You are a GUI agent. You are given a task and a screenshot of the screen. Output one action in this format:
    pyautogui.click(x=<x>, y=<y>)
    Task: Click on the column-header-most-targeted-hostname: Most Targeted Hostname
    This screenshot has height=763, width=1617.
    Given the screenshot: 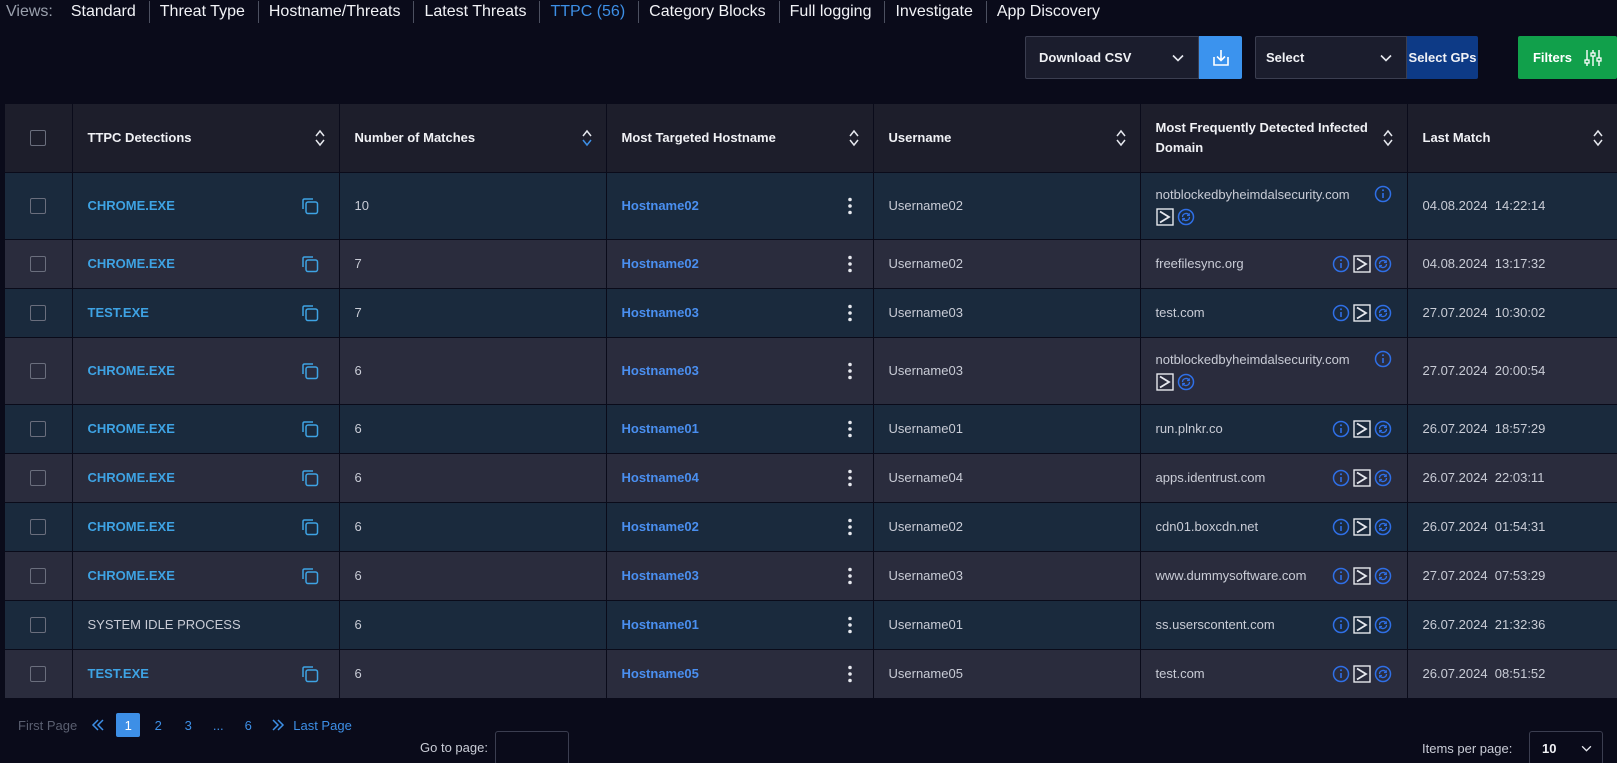 What is the action you would take?
    pyautogui.click(x=740, y=138)
    